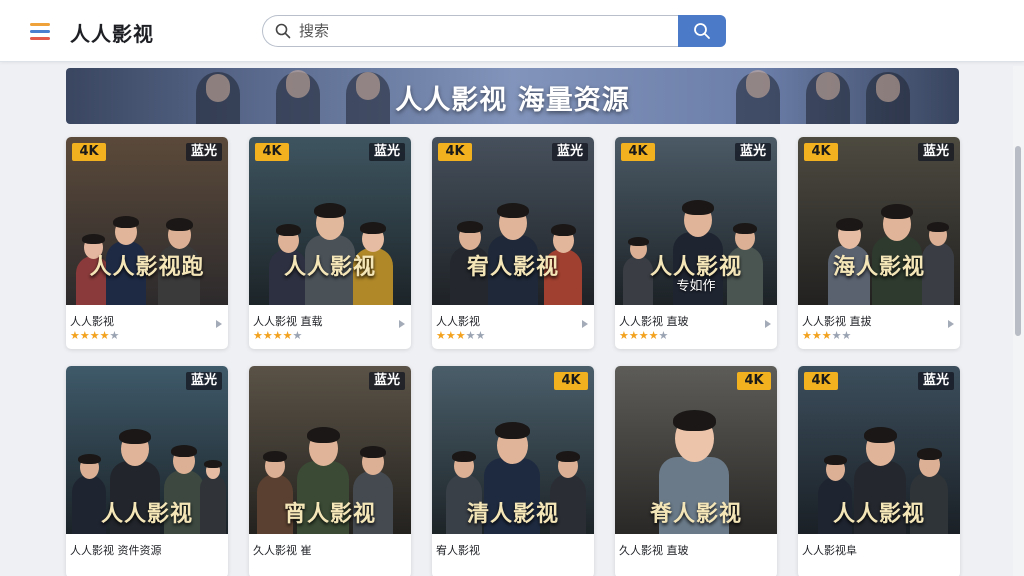 This screenshot has width=1024, height=576. I want to click on video-card: 蓝光宵人影视久人影视 崔, so click(330, 471).